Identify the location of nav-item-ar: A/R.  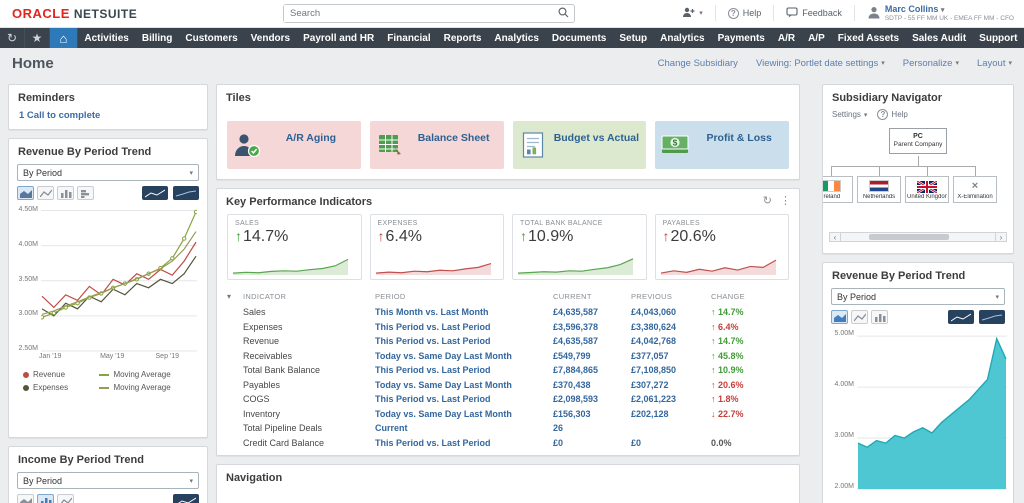
(786, 38).